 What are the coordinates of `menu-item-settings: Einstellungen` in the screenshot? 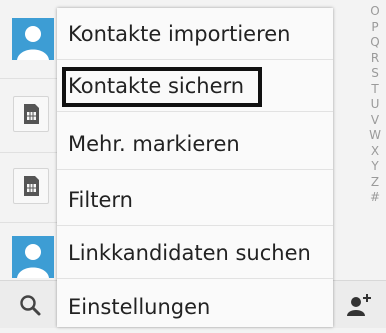 It's located at (195, 307).